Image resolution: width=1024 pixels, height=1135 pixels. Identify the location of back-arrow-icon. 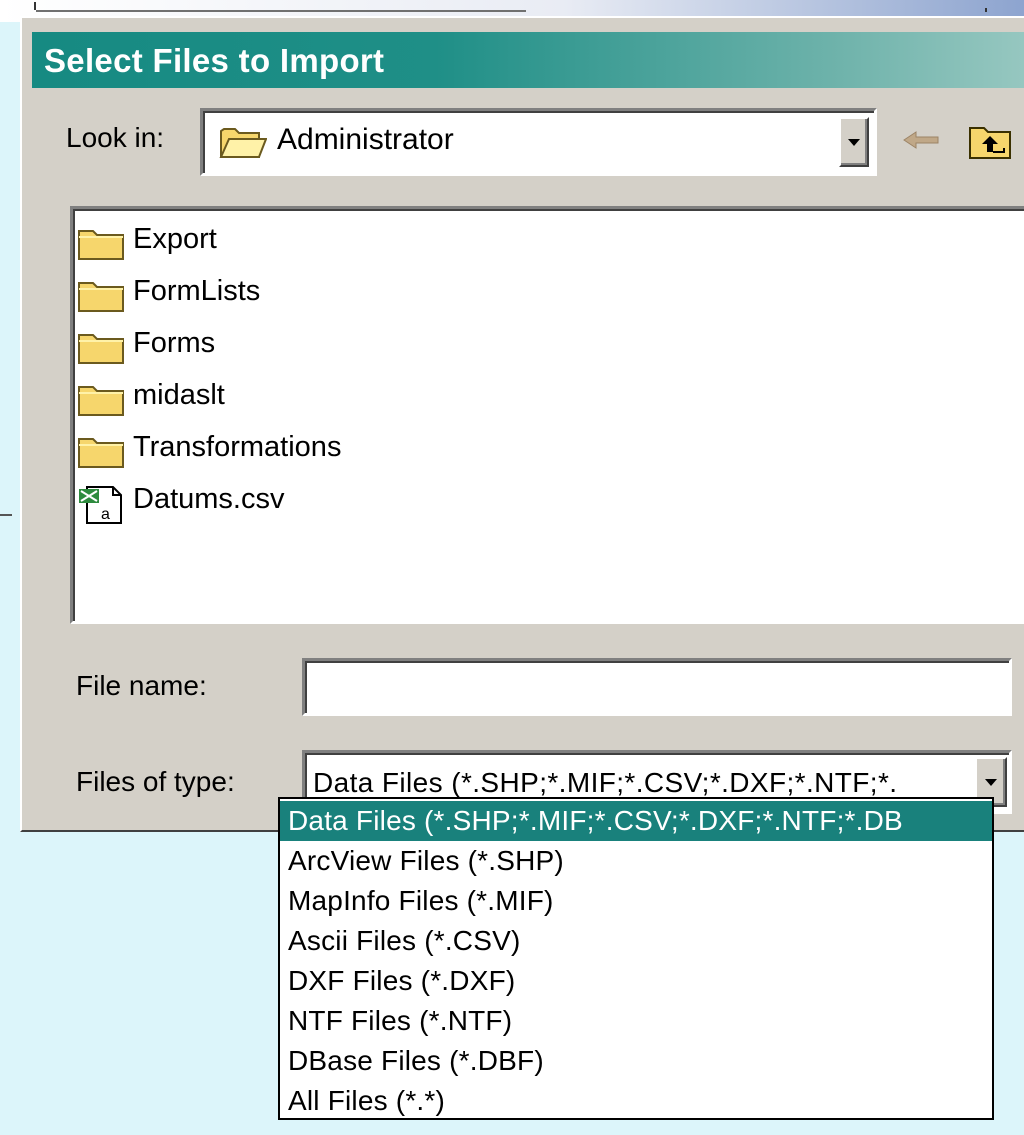
(921, 142).